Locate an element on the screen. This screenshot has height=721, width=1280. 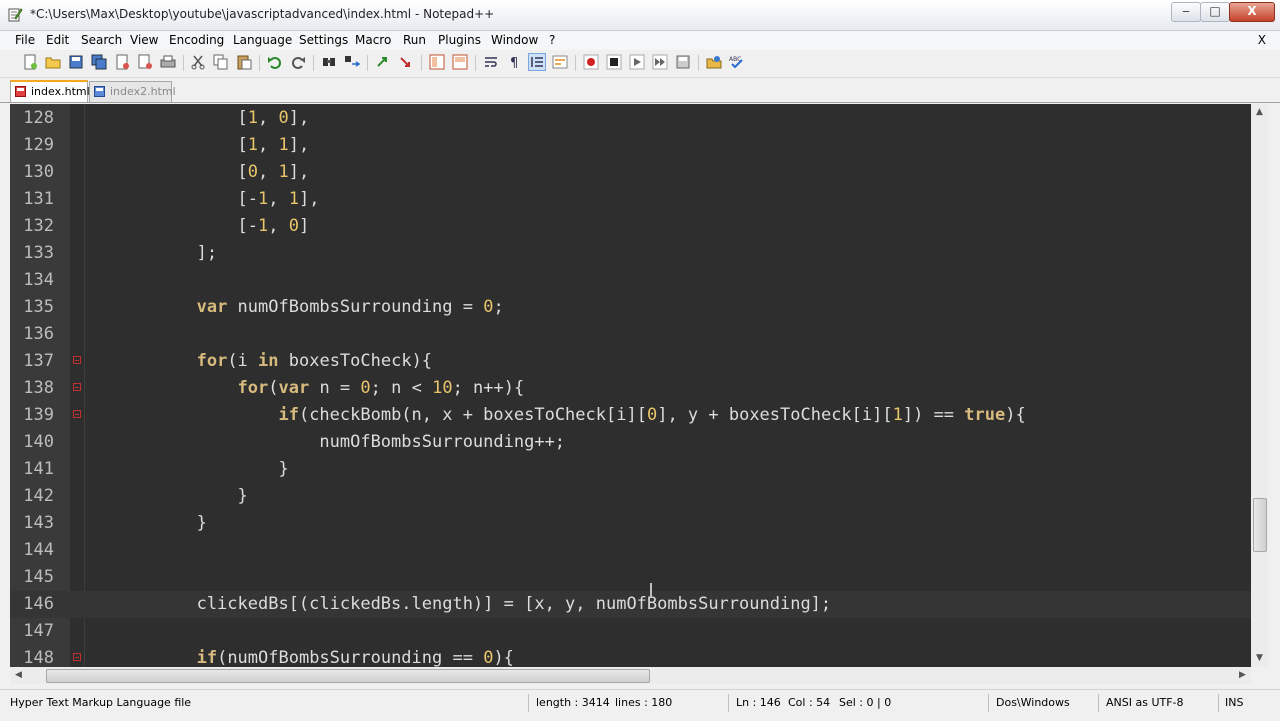
code-line: 140 numOfBombsSurrounding++; is located at coordinates (630, 442).